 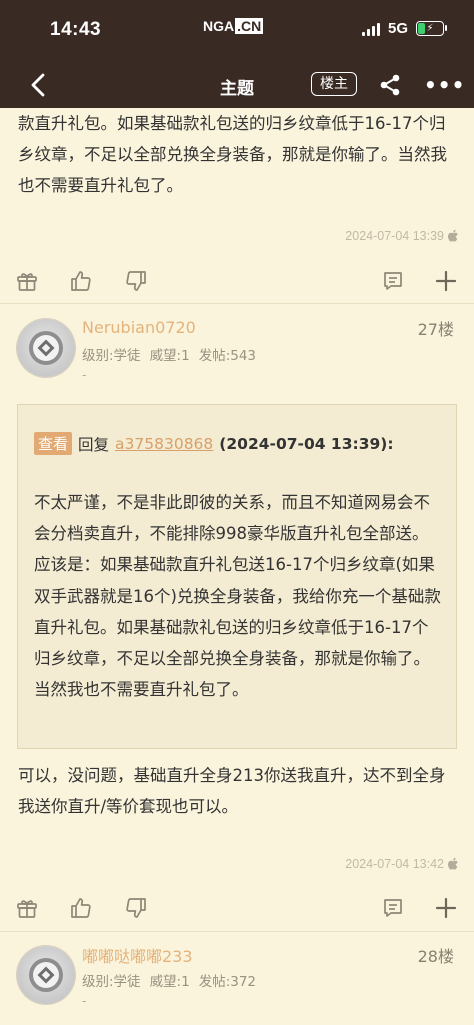 I want to click on quote-header: 查看 回复 a375830868 (2024-07-04 13:39):, so click(x=214, y=443).